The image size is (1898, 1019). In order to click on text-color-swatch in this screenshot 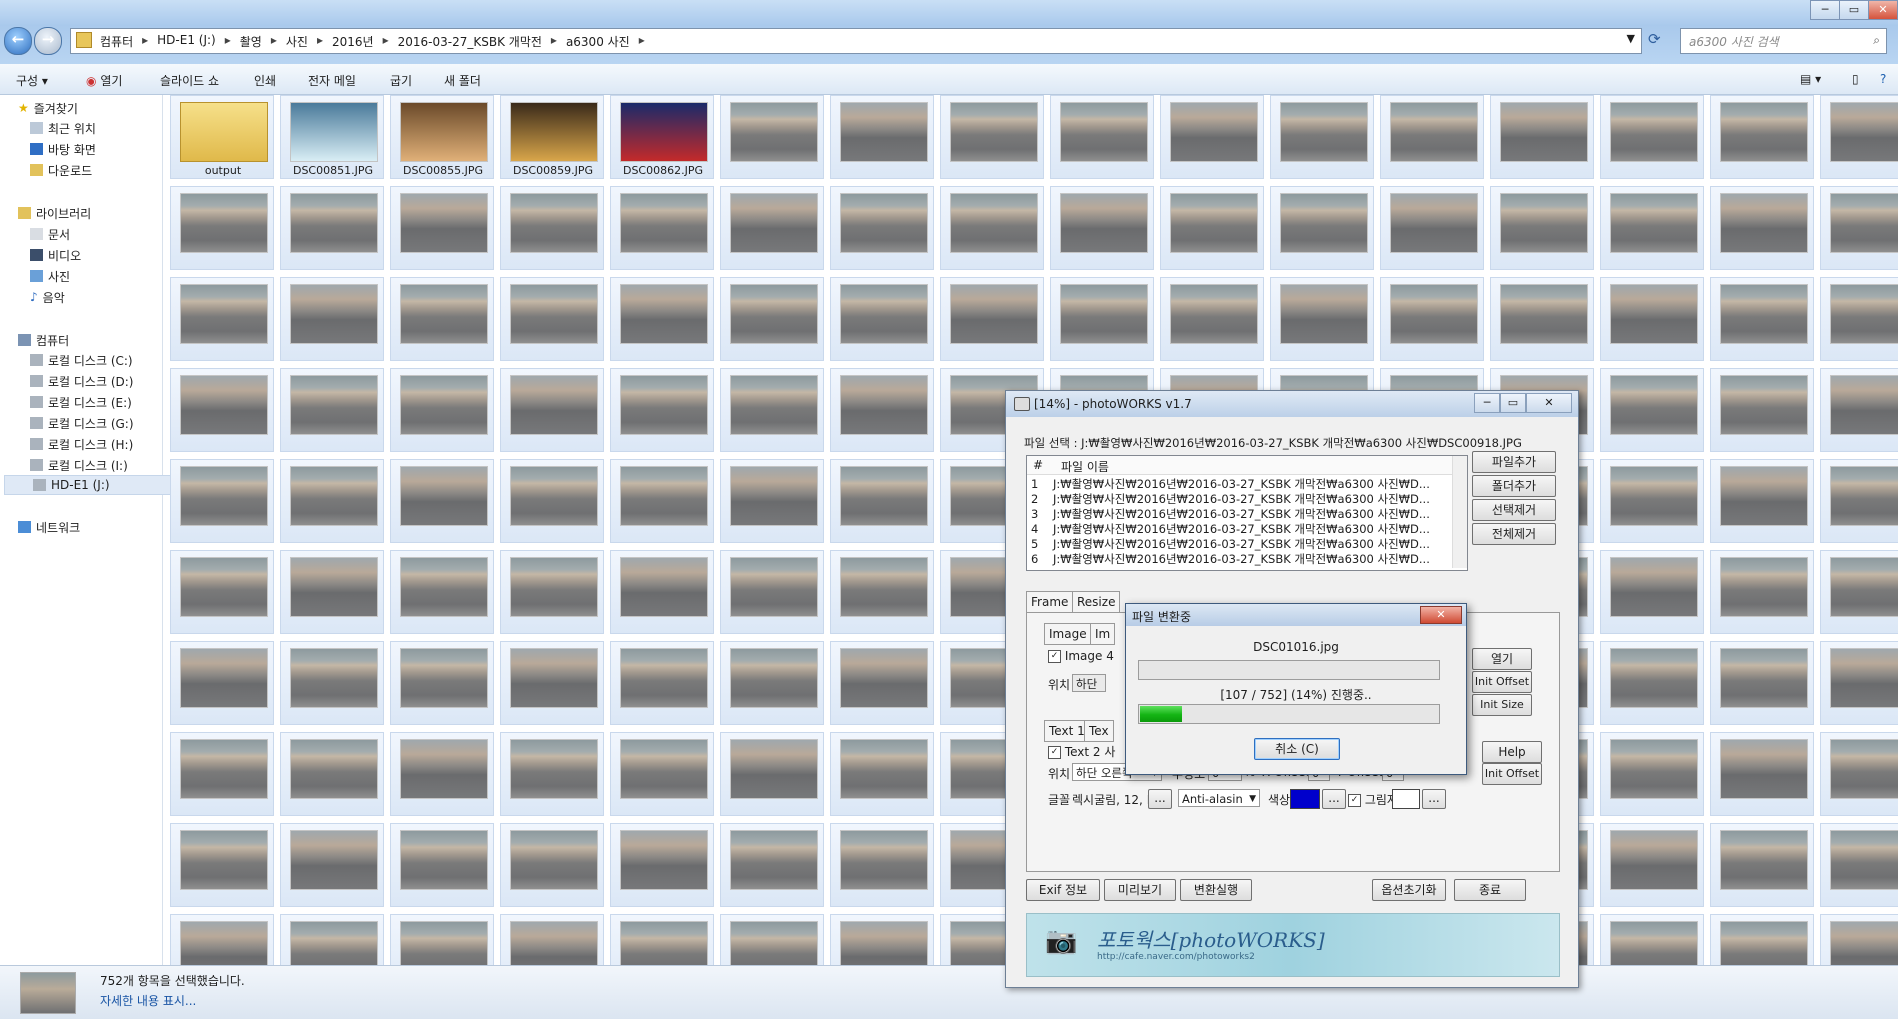, I will do `click(1305, 799)`.